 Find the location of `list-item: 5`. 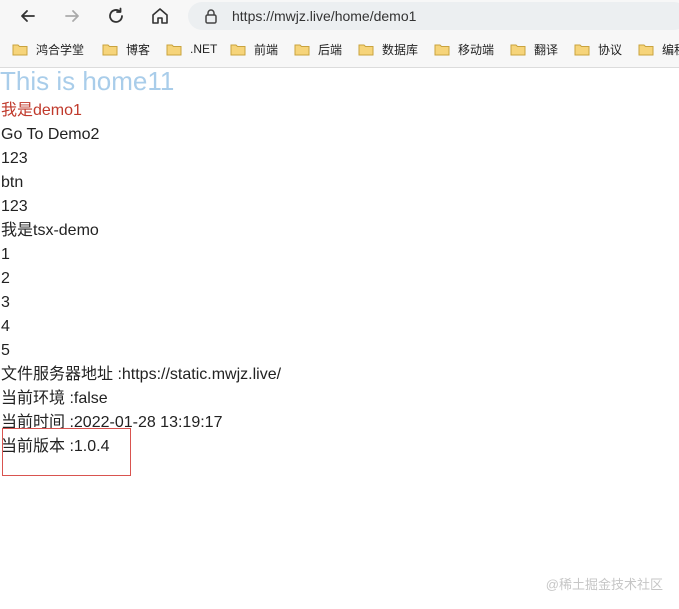

list-item: 5 is located at coordinates (5, 350).